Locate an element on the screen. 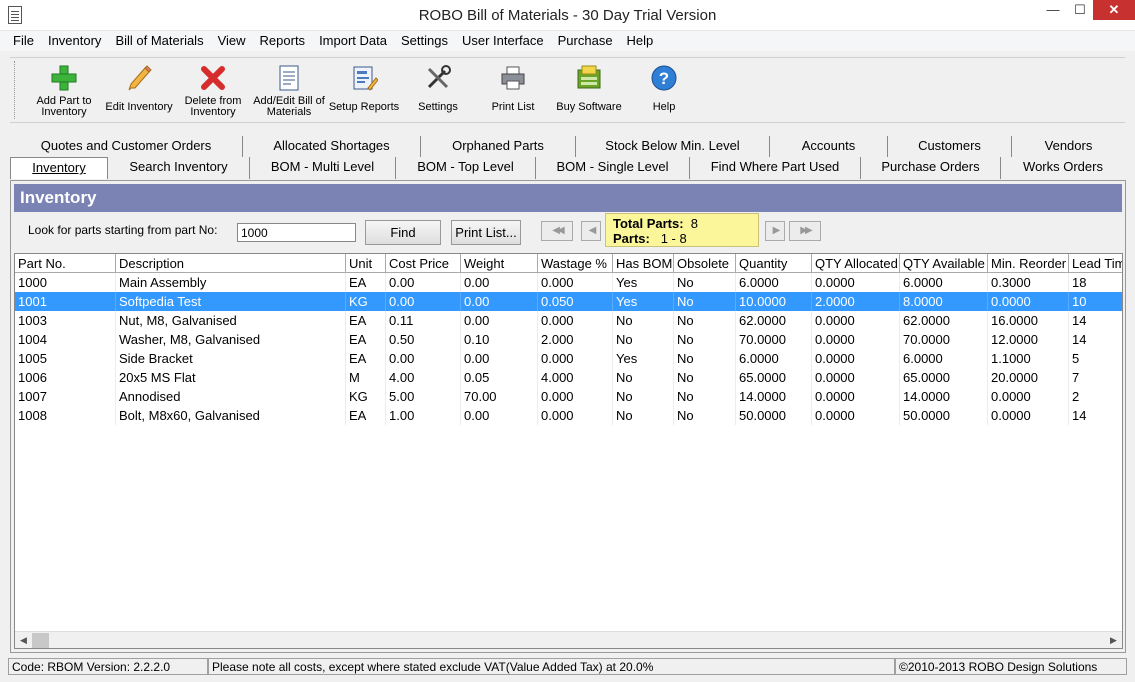 The height and width of the screenshot is (682, 1135). table-cell: 1008 is located at coordinates (65, 415).